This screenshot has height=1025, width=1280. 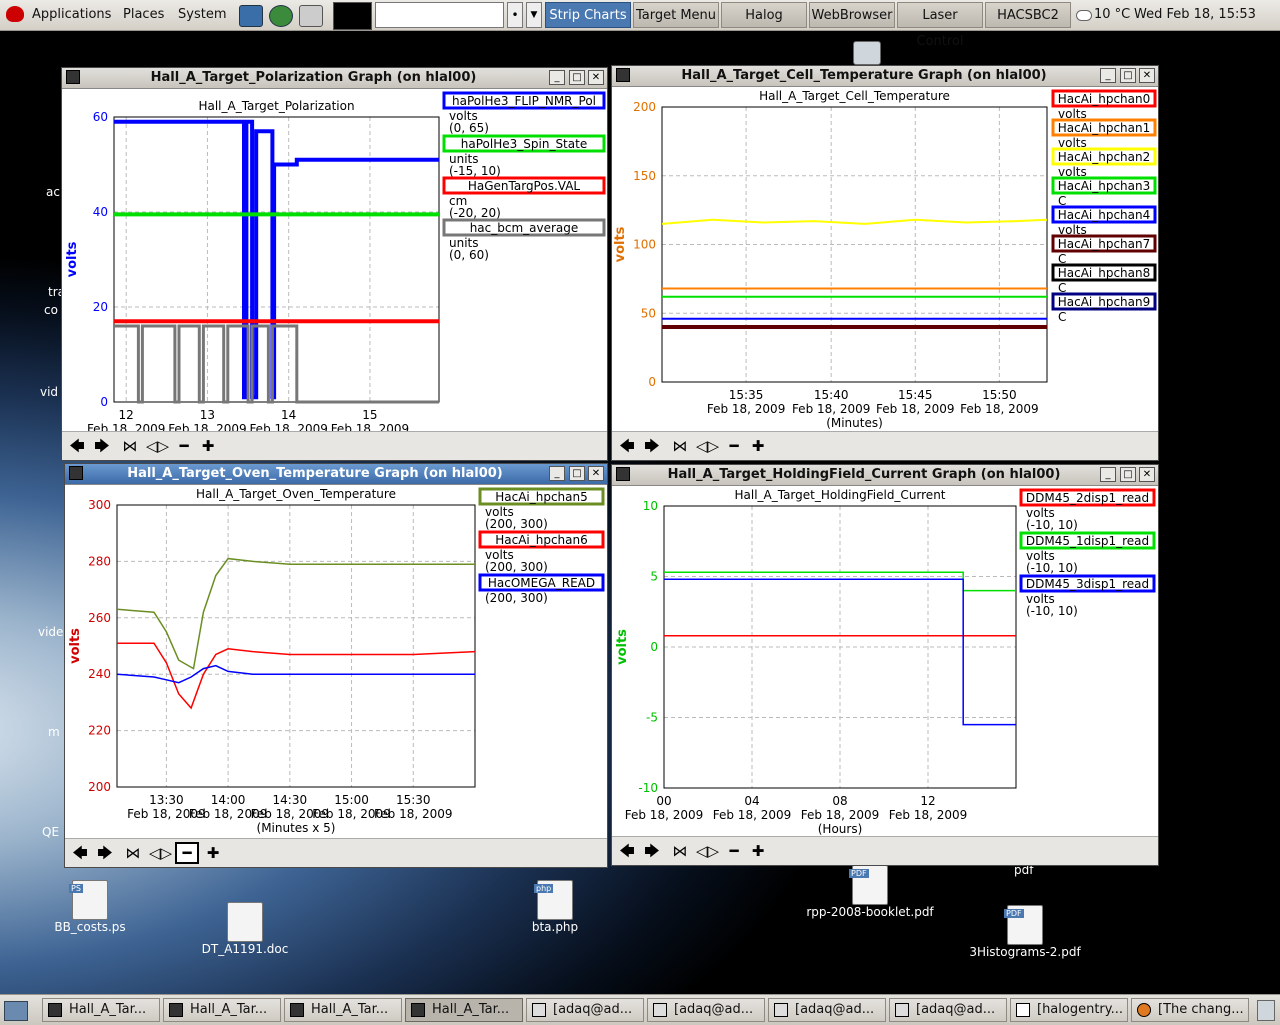 I want to click on desktop-icon-rpp-booklet: PDF rpp-2008-booklet.pdf, so click(x=870, y=892).